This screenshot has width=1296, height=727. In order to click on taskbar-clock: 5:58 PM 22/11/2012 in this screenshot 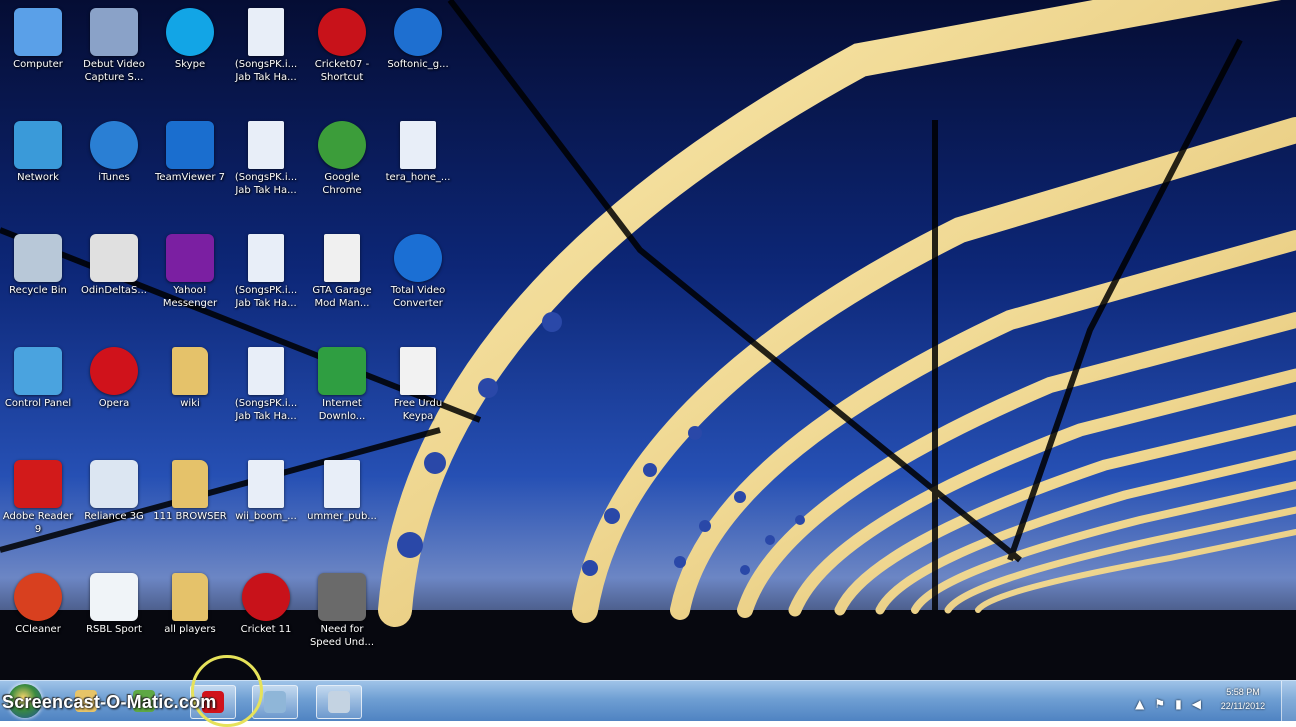, I will do `click(1243, 699)`.